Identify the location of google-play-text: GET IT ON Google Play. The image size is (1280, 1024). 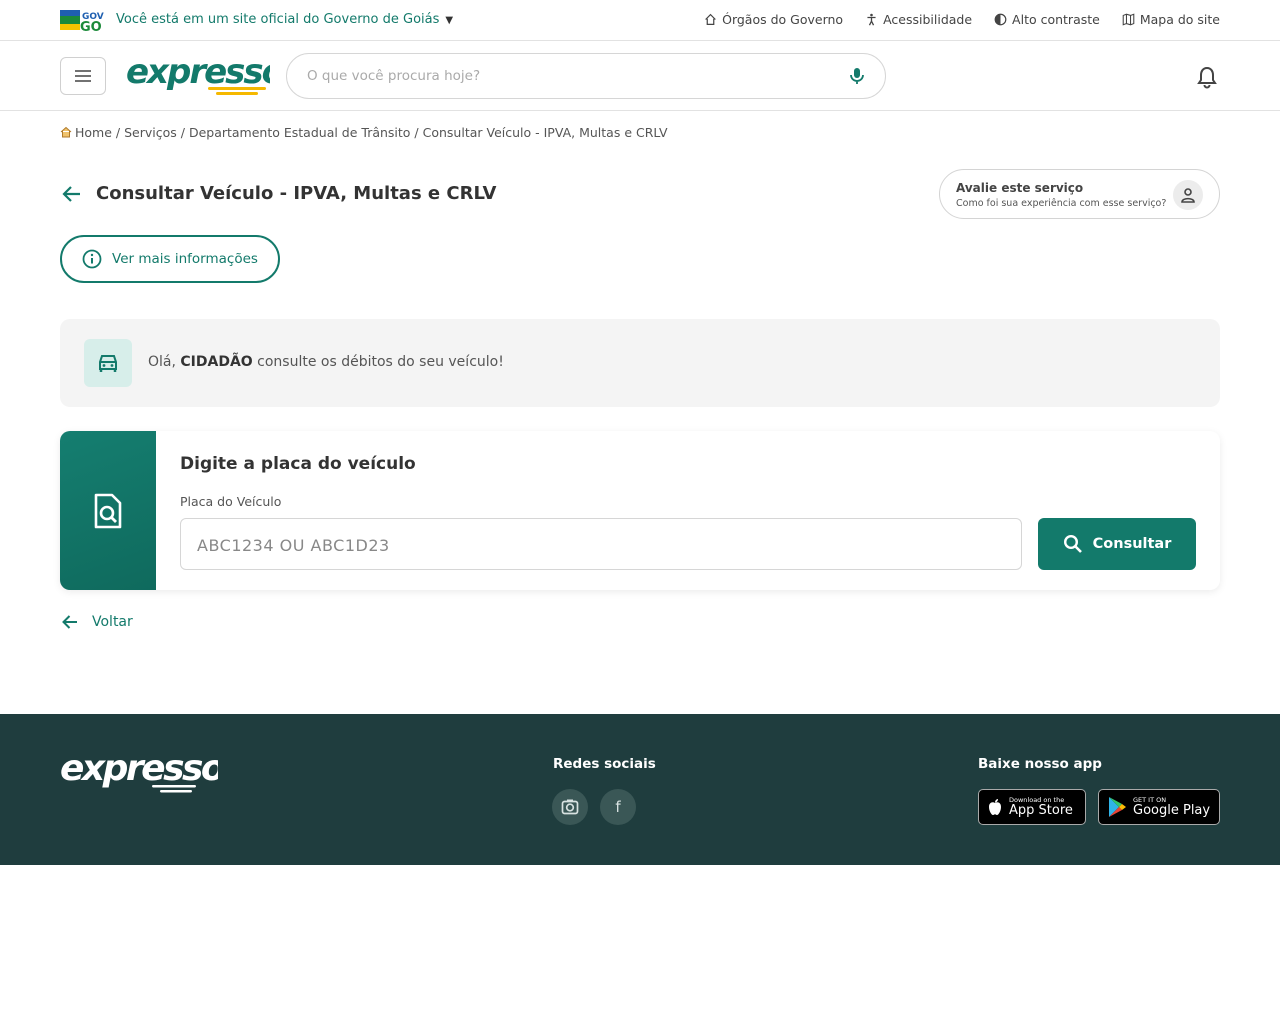
(1172, 807).